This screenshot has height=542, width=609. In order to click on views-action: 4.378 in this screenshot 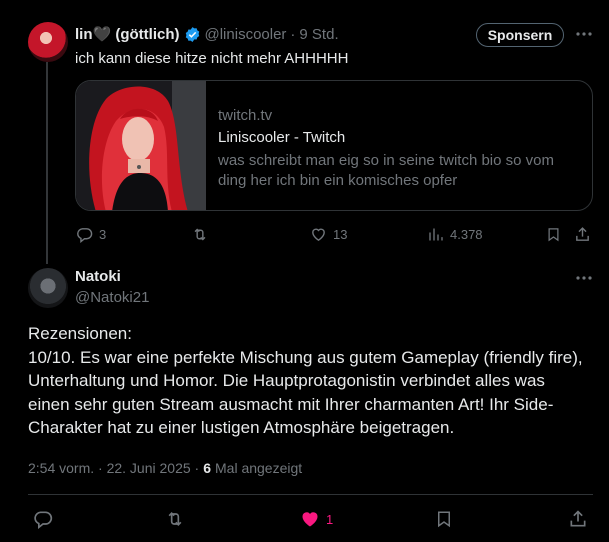, I will do `click(455, 234)`.